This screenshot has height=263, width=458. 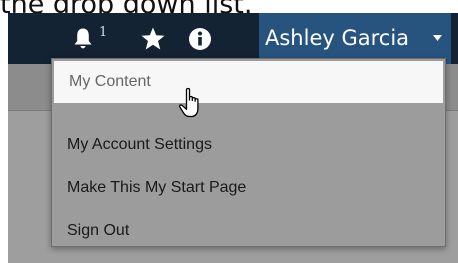 What do you see at coordinates (437, 38) in the screenshot?
I see `chevron-down-icon` at bounding box center [437, 38].